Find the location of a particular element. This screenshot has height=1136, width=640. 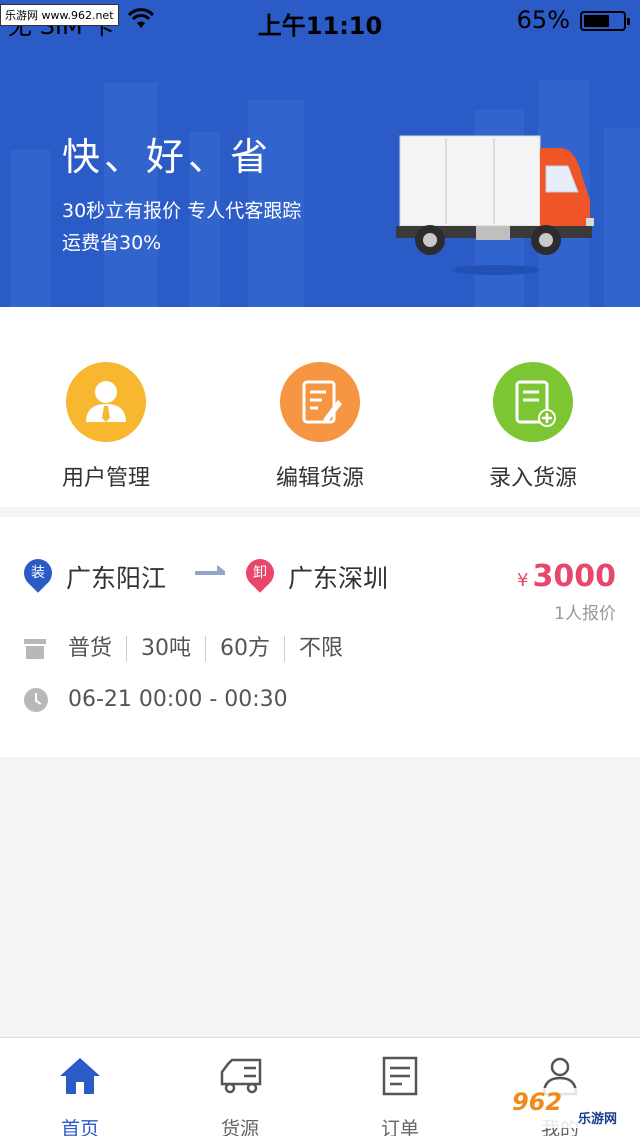

battery-icon is located at coordinates (605, 21).